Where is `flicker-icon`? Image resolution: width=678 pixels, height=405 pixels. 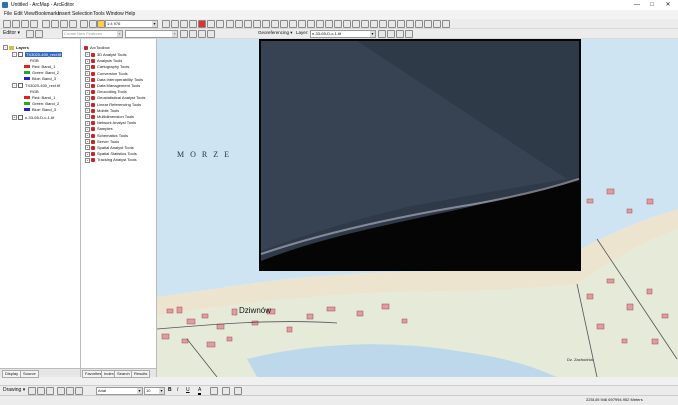 flicker-icon is located at coordinates (437, 24).